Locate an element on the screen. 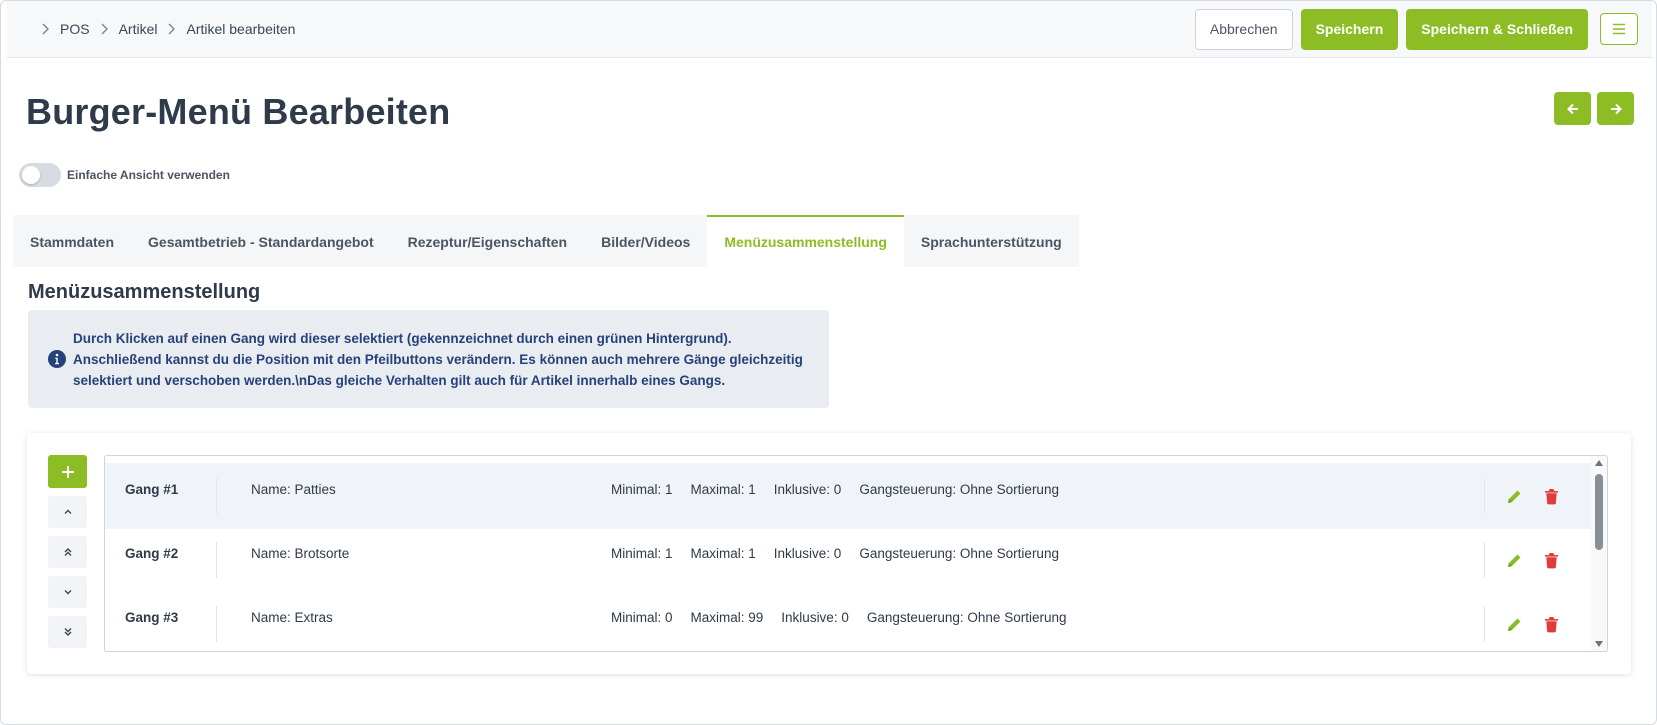  breadcrumb: POS Artikel Artikel bearbeiten is located at coordinates (163, 29).